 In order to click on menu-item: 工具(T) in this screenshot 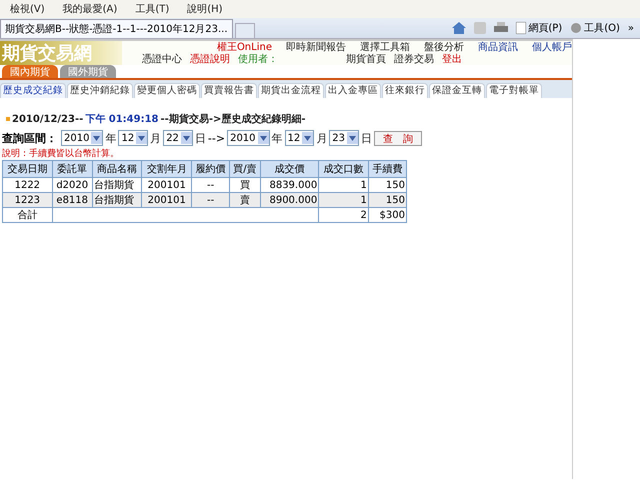, I will do `click(152, 9)`.